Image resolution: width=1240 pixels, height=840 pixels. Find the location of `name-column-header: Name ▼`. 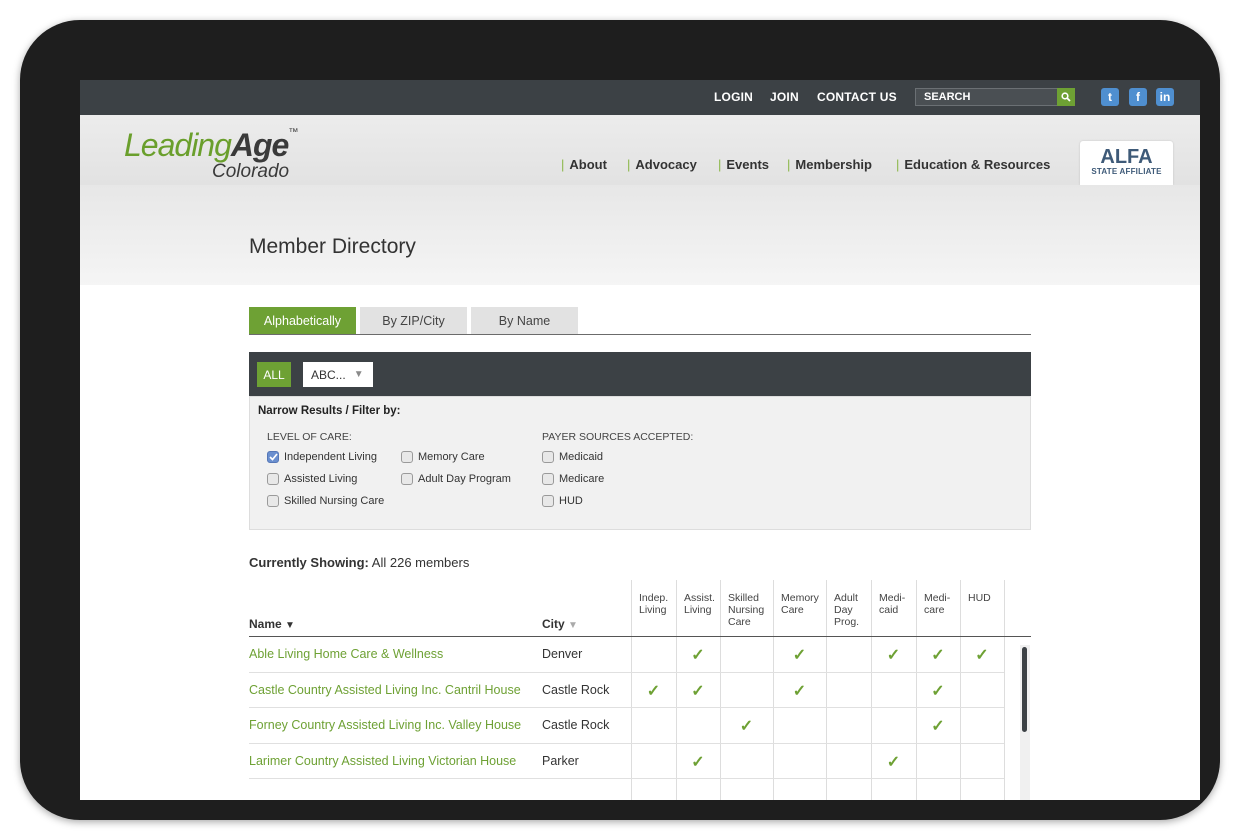

name-column-header: Name ▼ is located at coordinates (272, 624).